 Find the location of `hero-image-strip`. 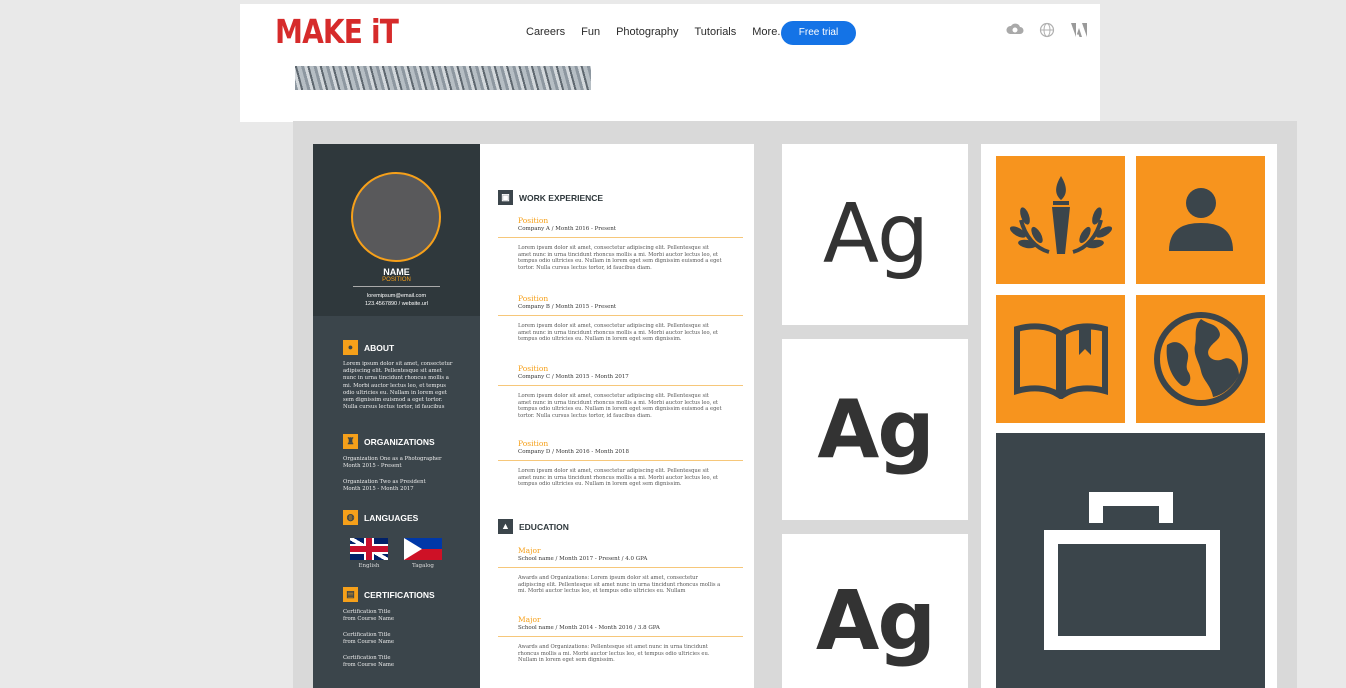

hero-image-strip is located at coordinates (443, 78).